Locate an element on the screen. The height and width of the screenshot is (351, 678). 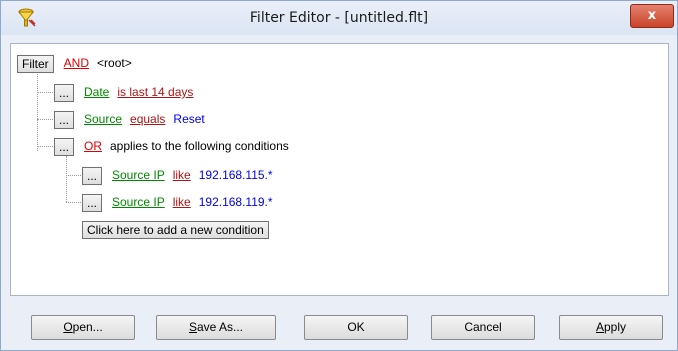
condition-operator-link: equals is located at coordinates (147, 119).